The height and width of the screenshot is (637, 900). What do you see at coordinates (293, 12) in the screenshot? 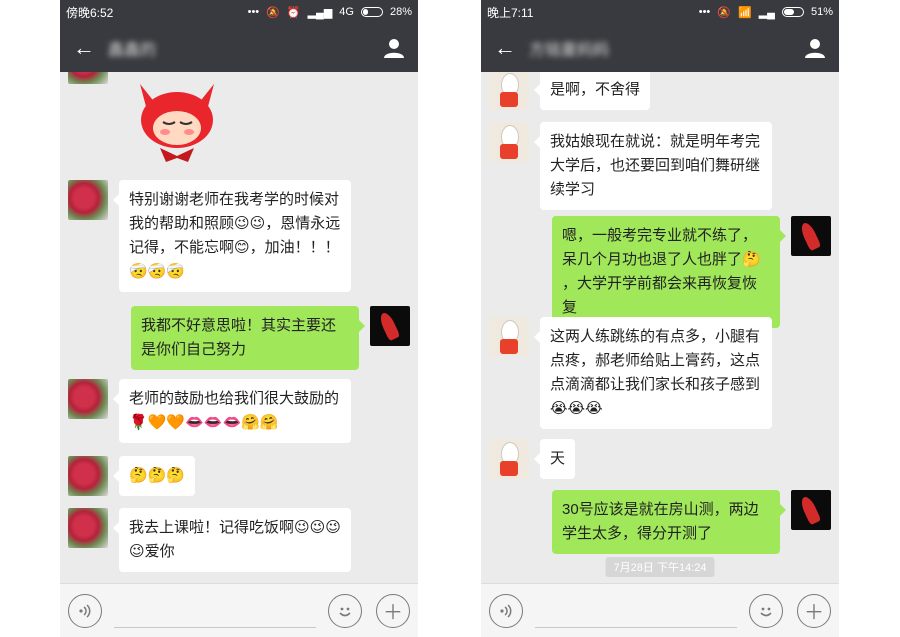
I see `alarm-icon: ⏰` at bounding box center [293, 12].